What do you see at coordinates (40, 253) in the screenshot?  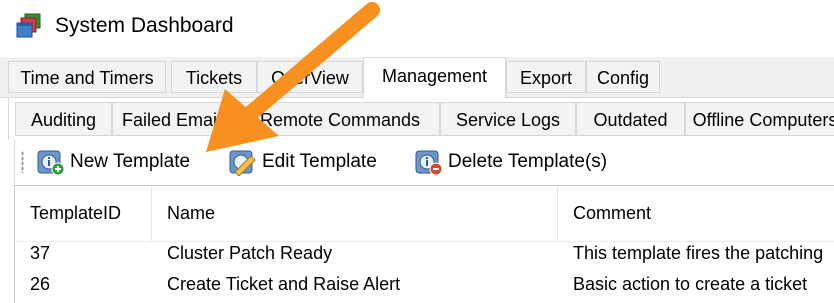 I see `cell-templateid: 37` at bounding box center [40, 253].